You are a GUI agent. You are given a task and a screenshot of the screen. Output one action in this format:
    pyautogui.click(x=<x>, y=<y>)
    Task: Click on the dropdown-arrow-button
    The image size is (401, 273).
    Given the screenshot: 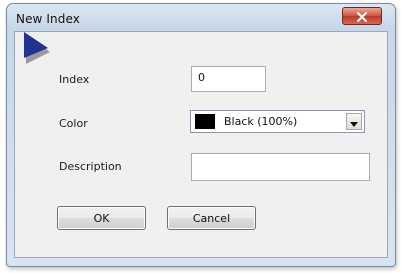 What is the action you would take?
    pyautogui.click(x=354, y=121)
    